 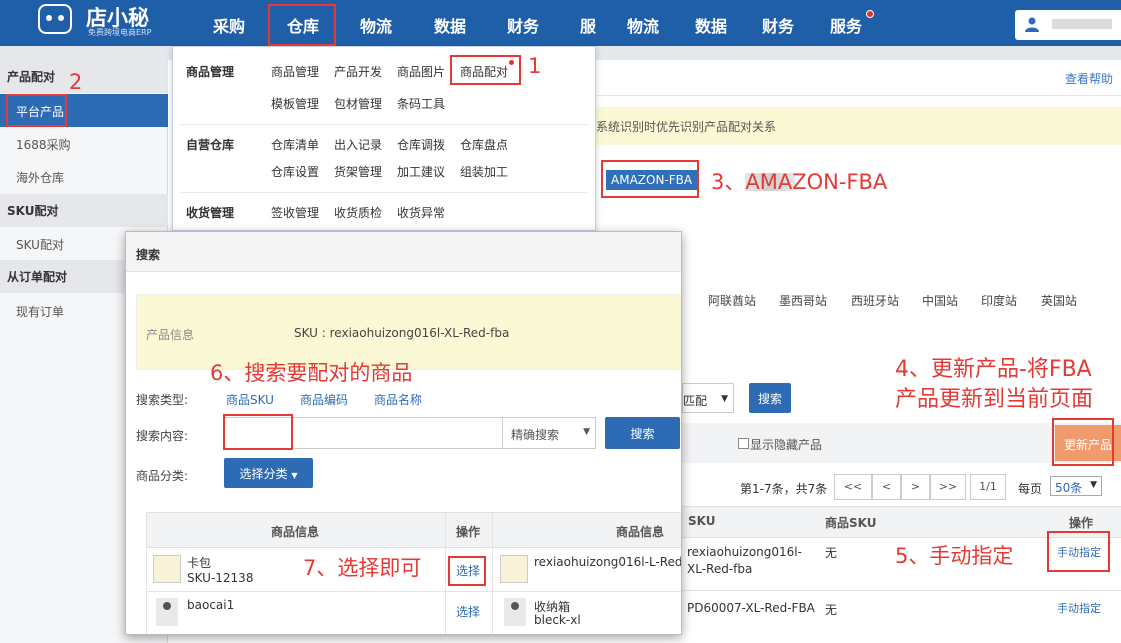 I want to click on per-page-value: 50条, so click(x=1069, y=488).